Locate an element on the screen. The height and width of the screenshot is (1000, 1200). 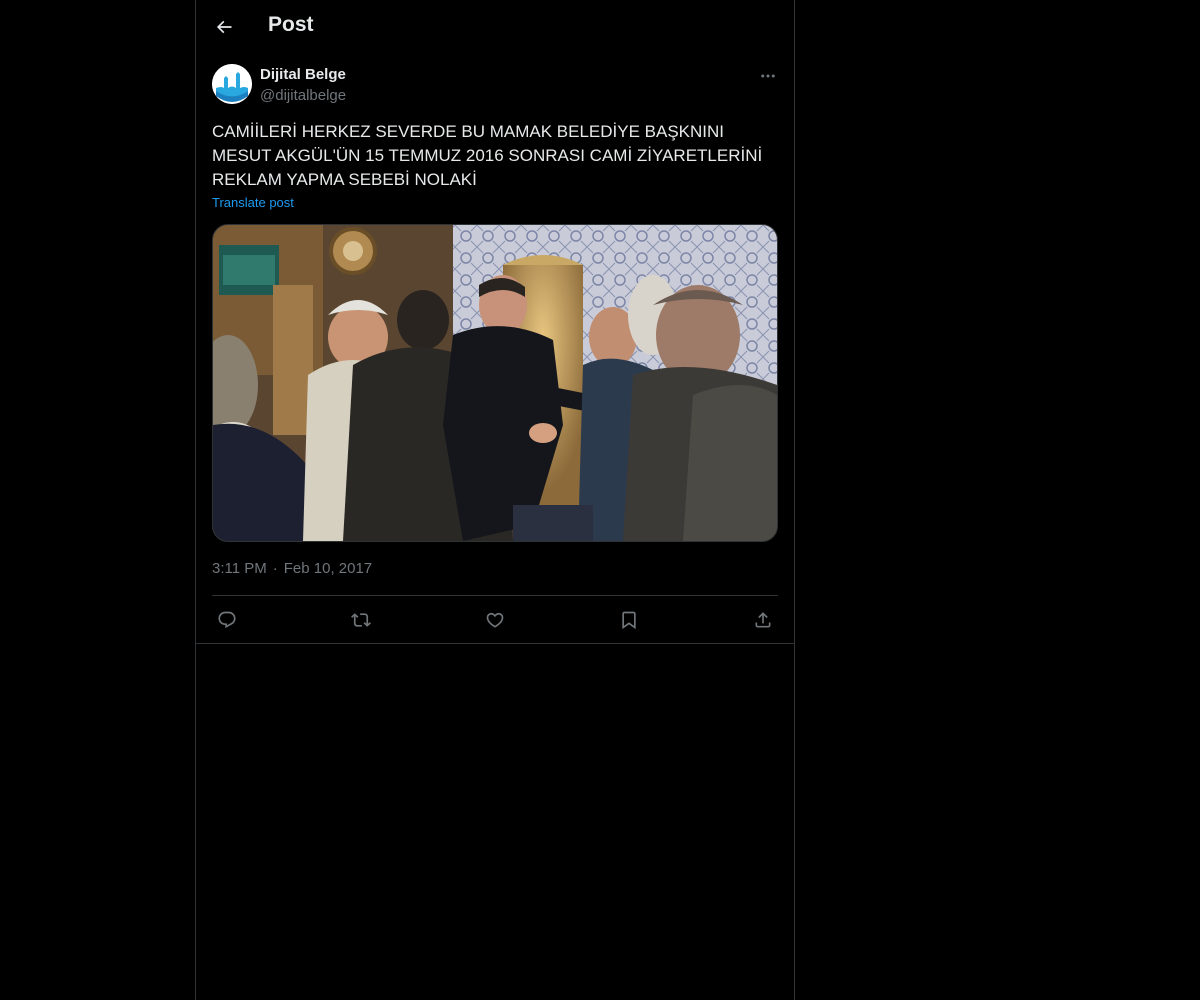
more-horizontal-icon is located at coordinates (768, 76).